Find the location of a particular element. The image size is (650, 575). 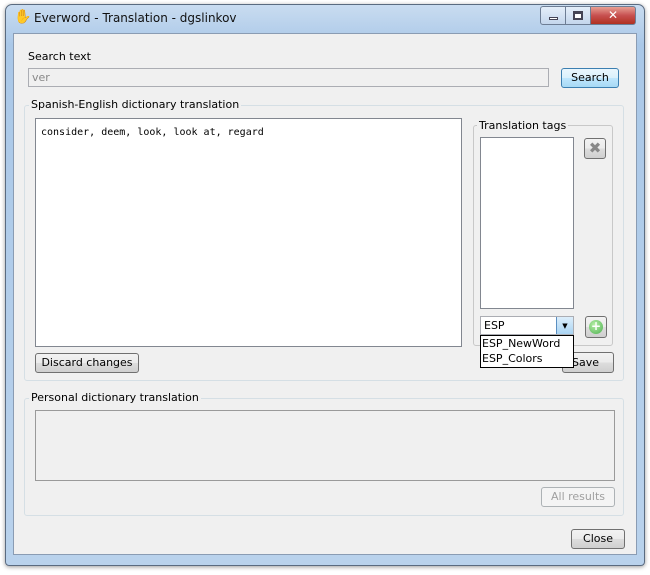

tag-option: ESP_Colors is located at coordinates (527, 358).